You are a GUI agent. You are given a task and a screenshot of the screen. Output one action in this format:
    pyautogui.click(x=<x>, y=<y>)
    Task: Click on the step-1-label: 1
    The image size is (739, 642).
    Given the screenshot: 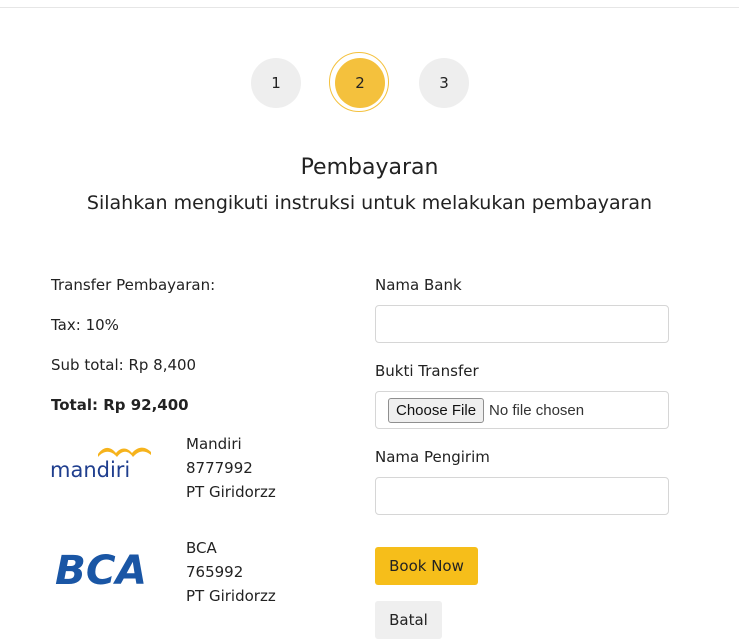 What is the action you would take?
    pyautogui.click(x=276, y=83)
    